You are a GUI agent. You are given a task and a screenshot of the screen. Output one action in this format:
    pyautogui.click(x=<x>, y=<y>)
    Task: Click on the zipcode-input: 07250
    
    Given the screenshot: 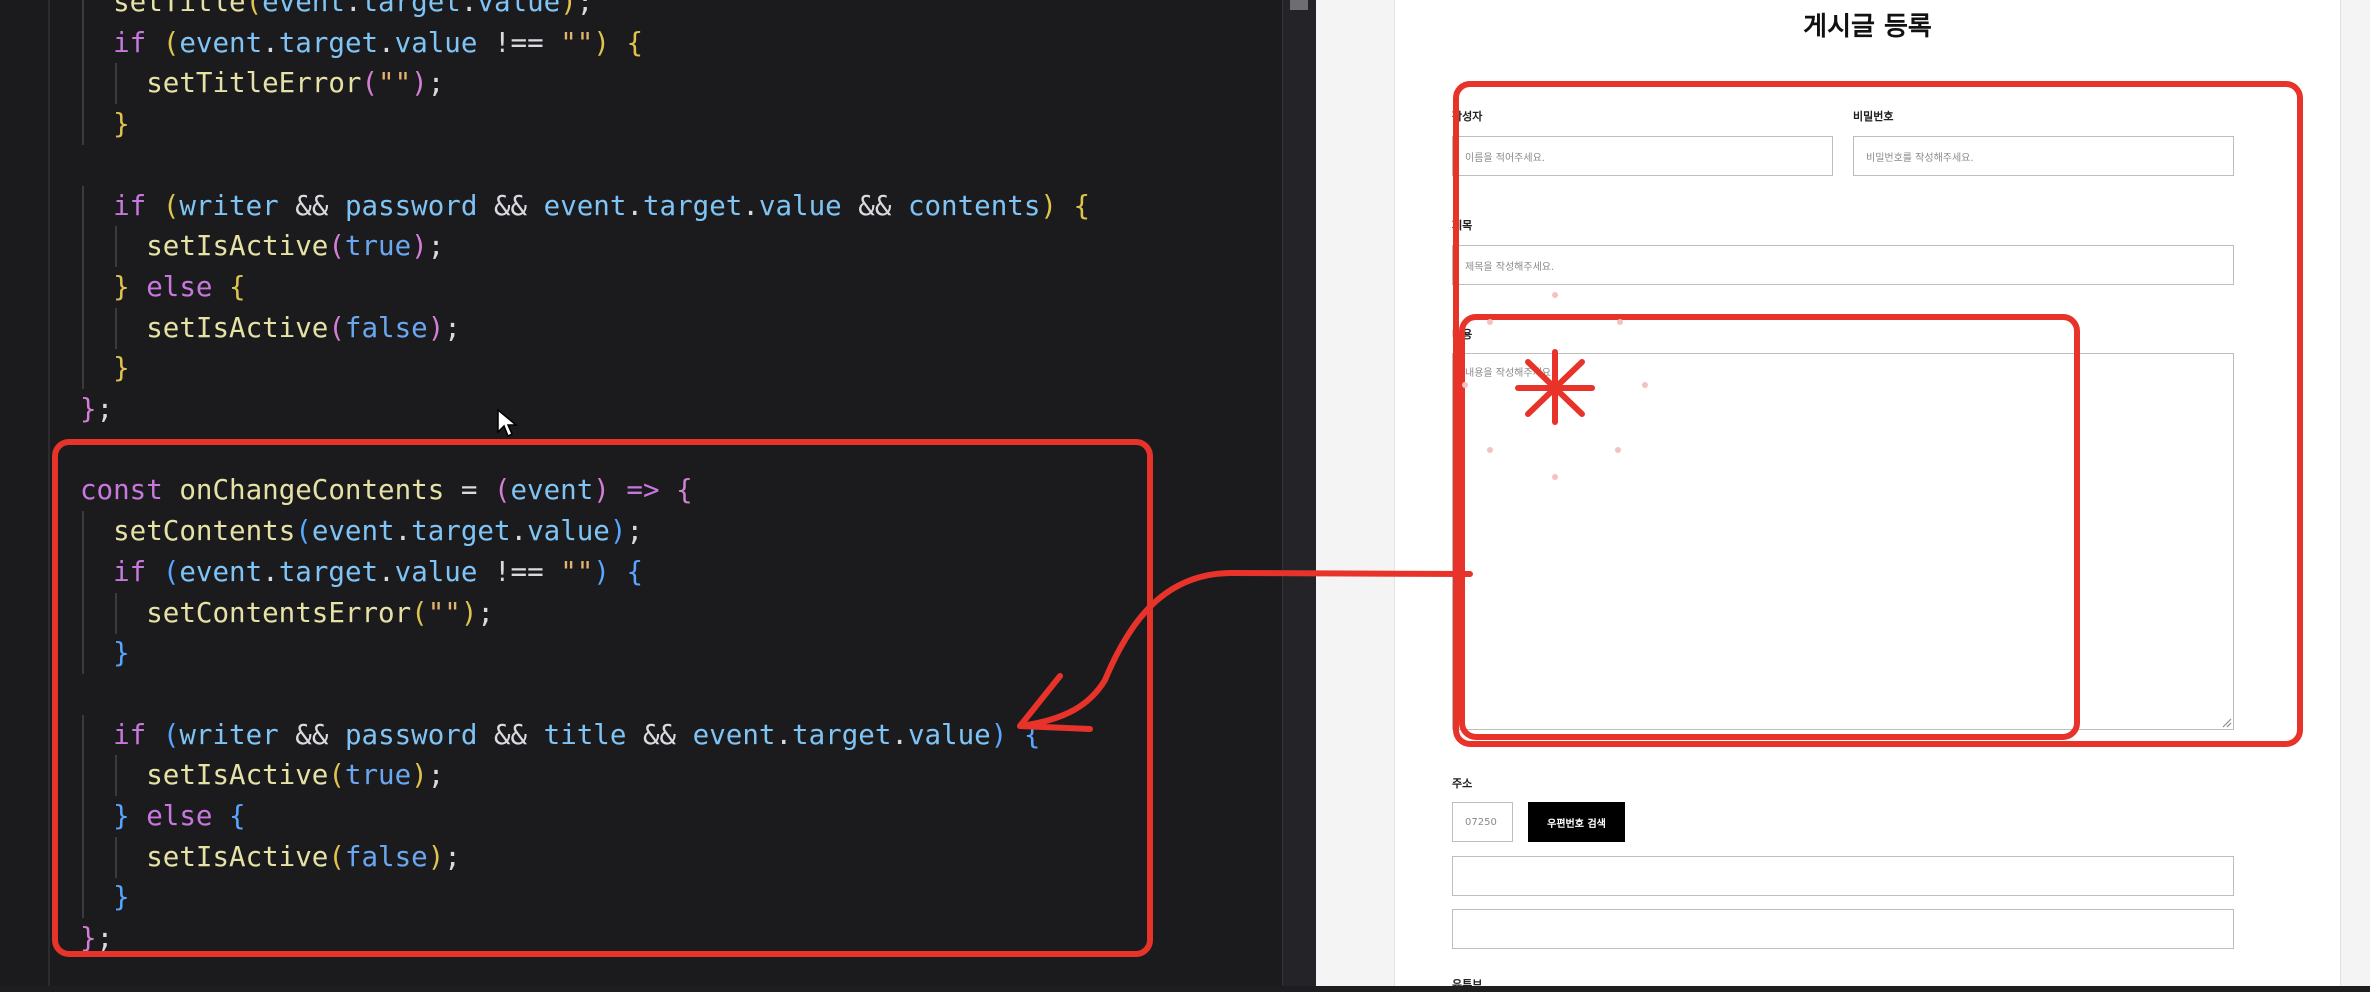 What is the action you would take?
    pyautogui.click(x=1482, y=822)
    